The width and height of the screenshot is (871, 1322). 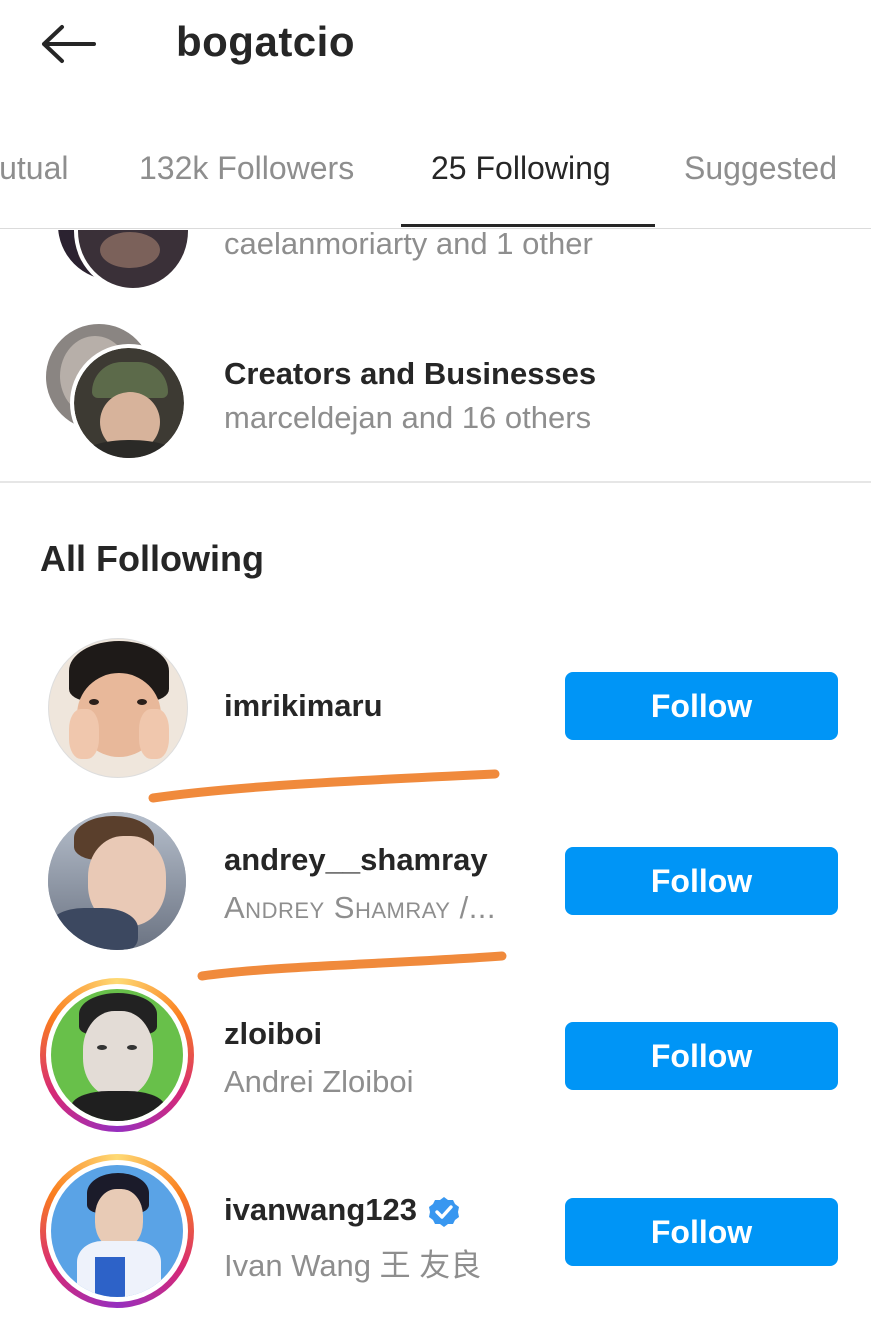 I want to click on list-item: ivanwang123 Ivan Wang 王 友良 Follow, so click(x=435, y=1238).